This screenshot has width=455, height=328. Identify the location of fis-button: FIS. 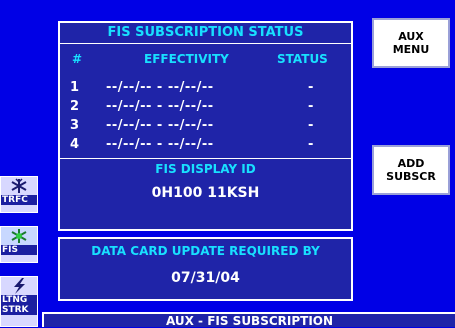
(19, 244).